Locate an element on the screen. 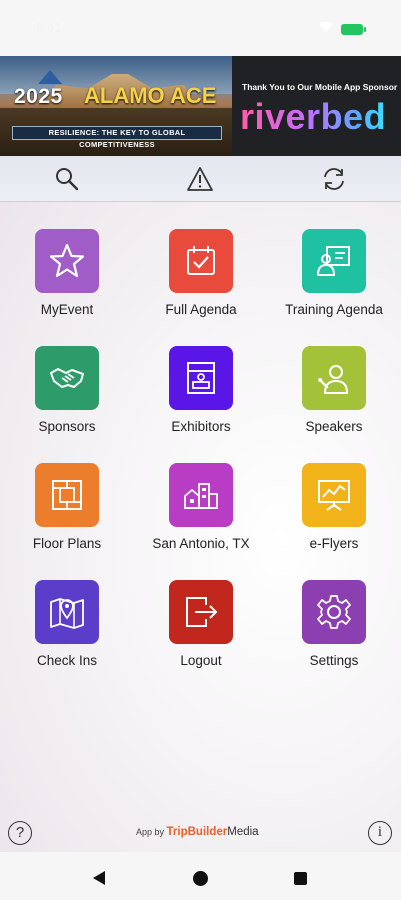 The width and height of the screenshot is (401, 900). search-icon is located at coordinates (67, 179).